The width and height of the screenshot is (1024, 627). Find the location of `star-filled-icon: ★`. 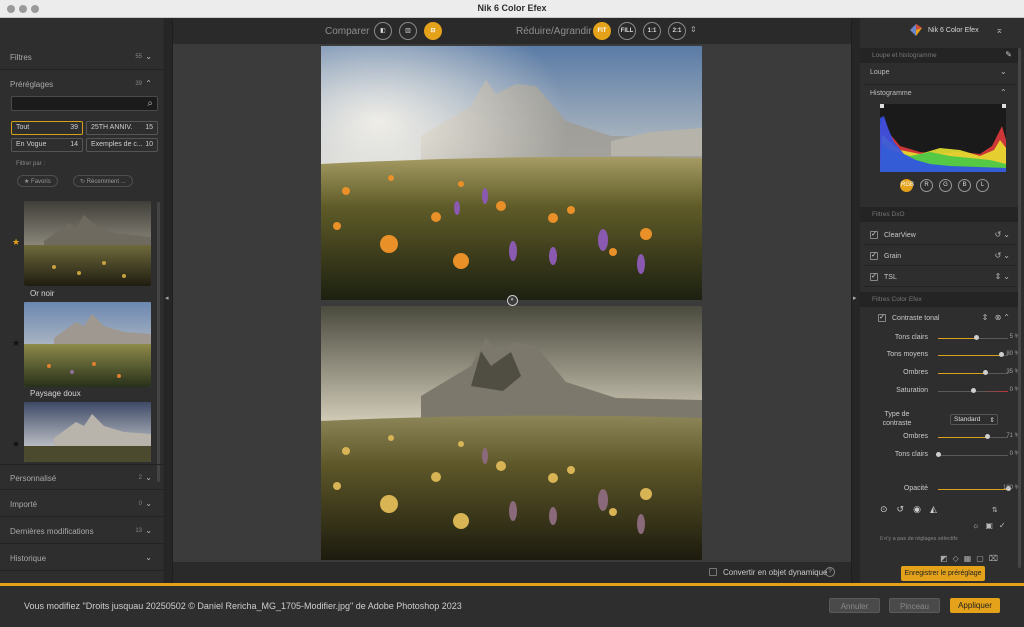

star-filled-icon: ★ is located at coordinates (16, 242).